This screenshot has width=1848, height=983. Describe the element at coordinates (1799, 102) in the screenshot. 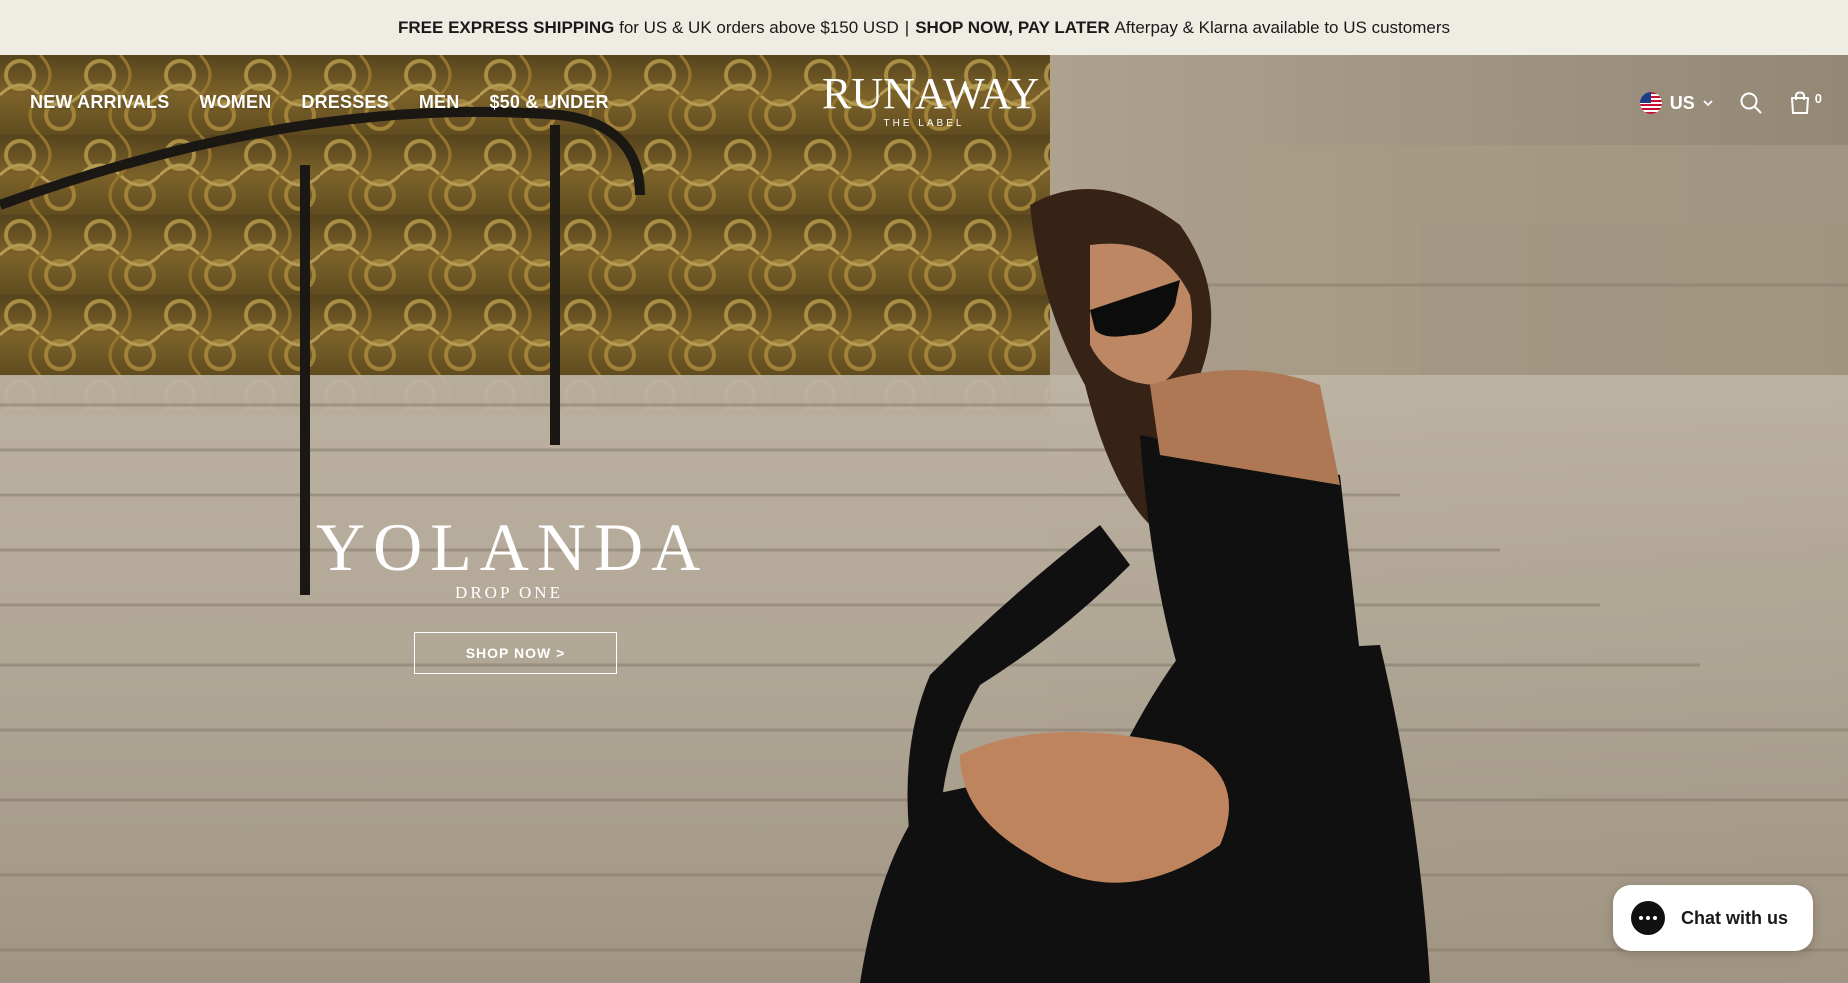

I see `shopping-bag-icon` at that location.